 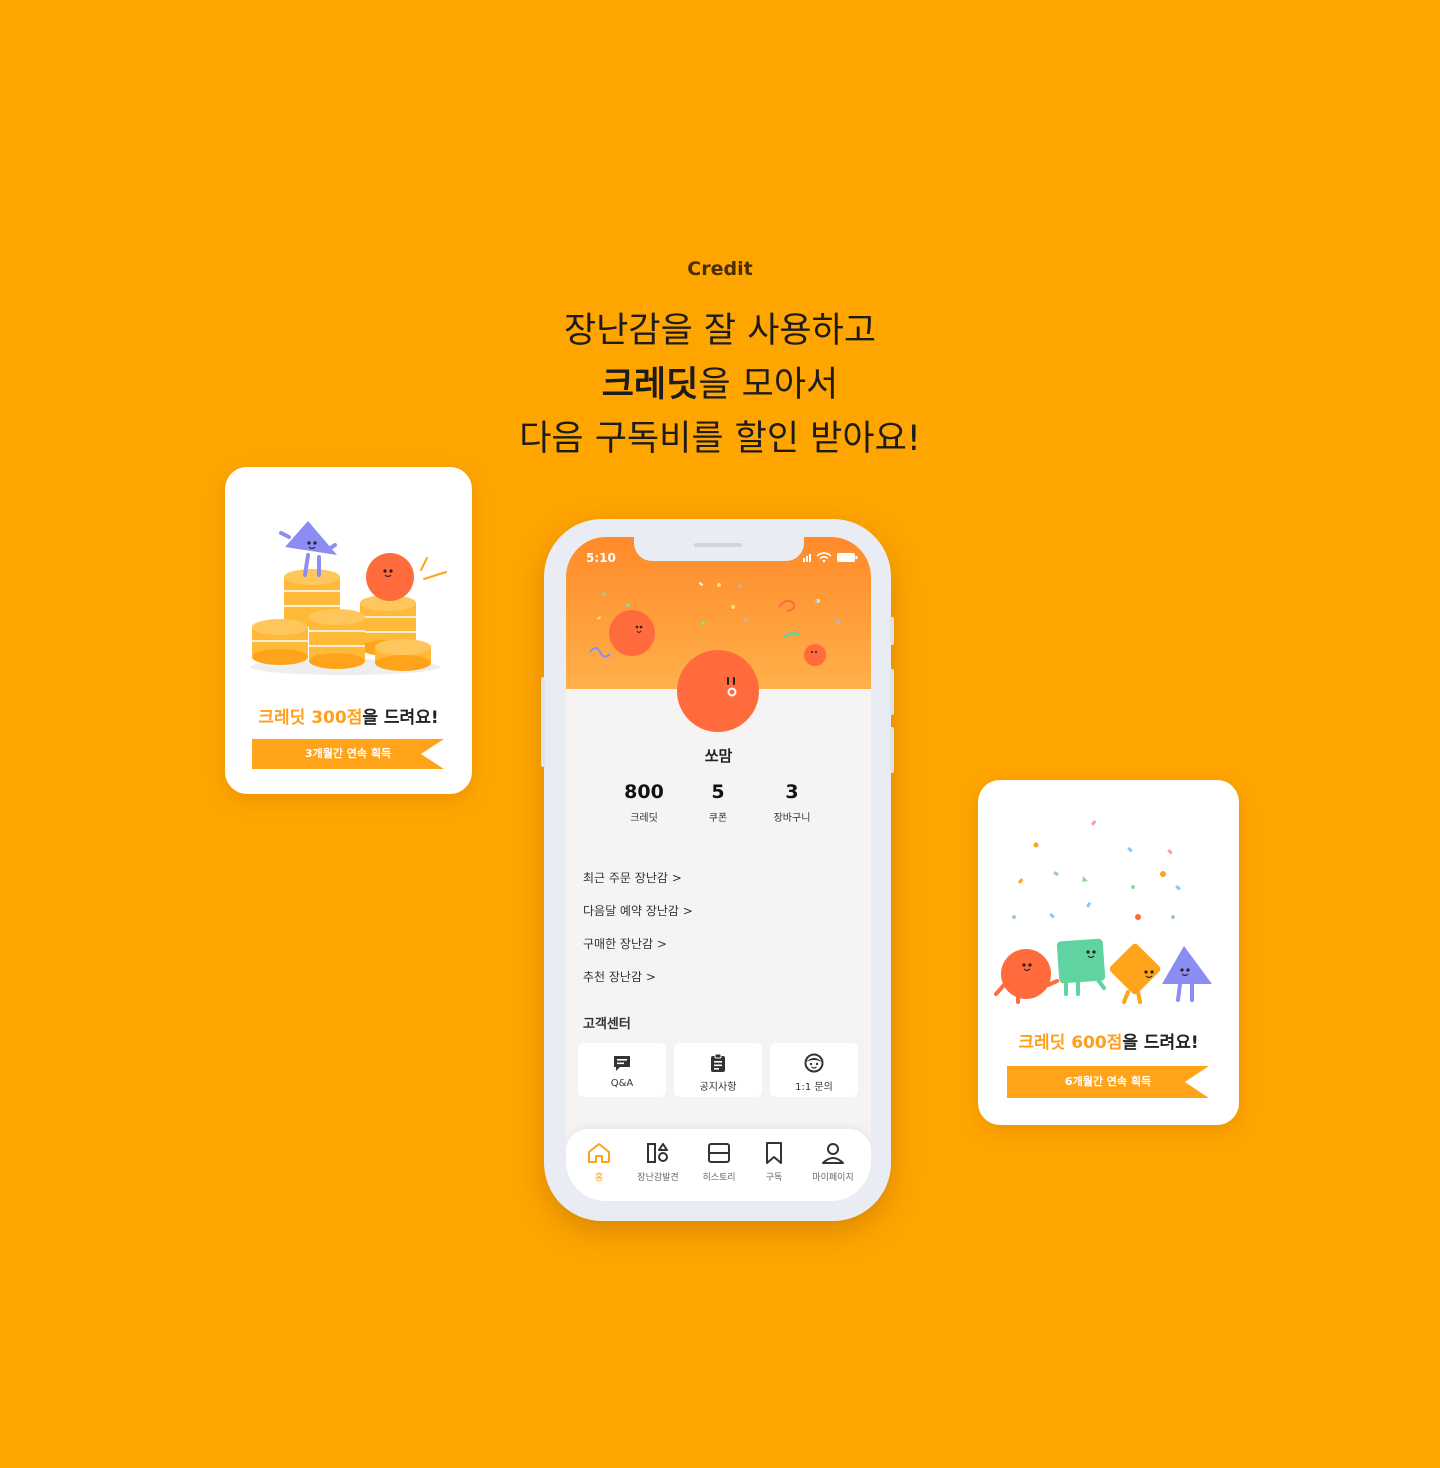 I want to click on chat-icon, so click(x=622, y=1063).